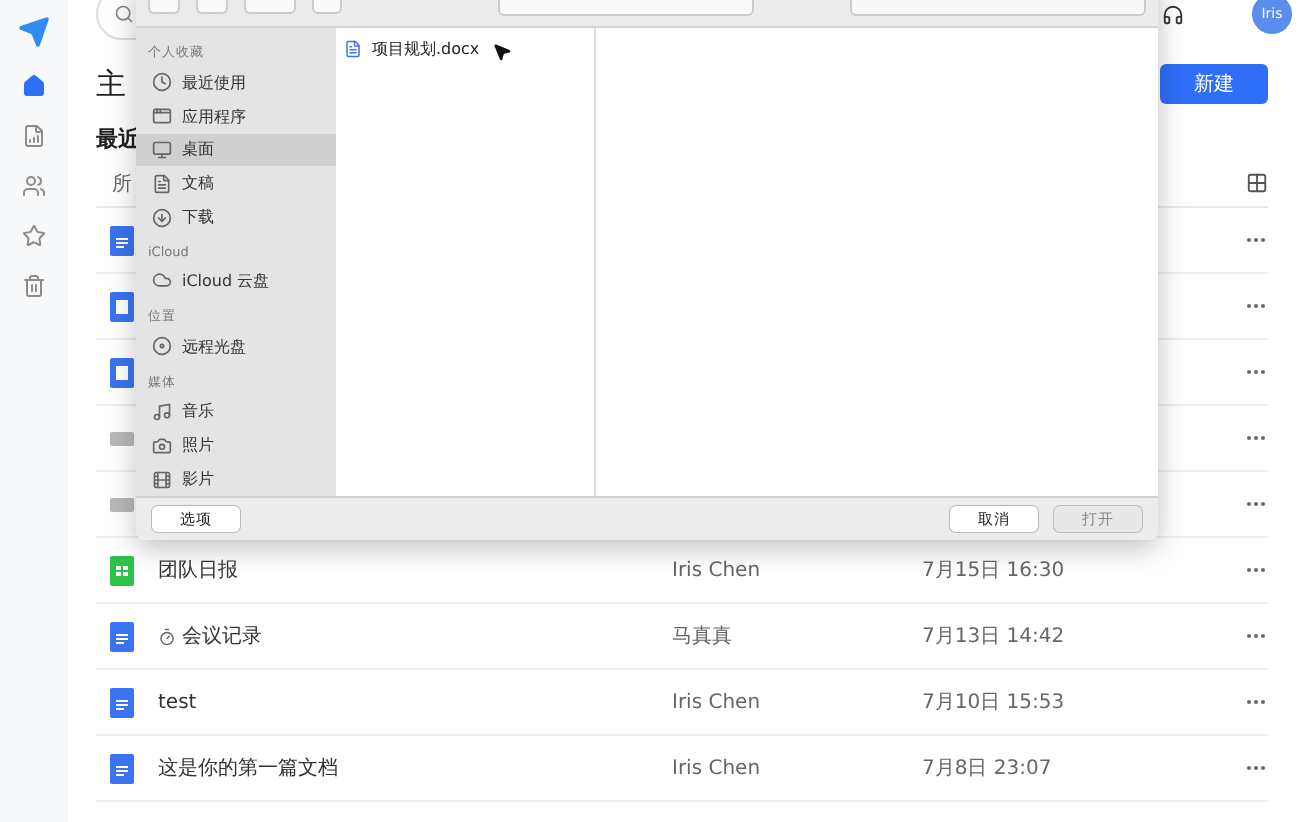 The height and width of the screenshot is (822, 1312). I want to click on modified-time: 7月8日 23:07, so click(987, 769).